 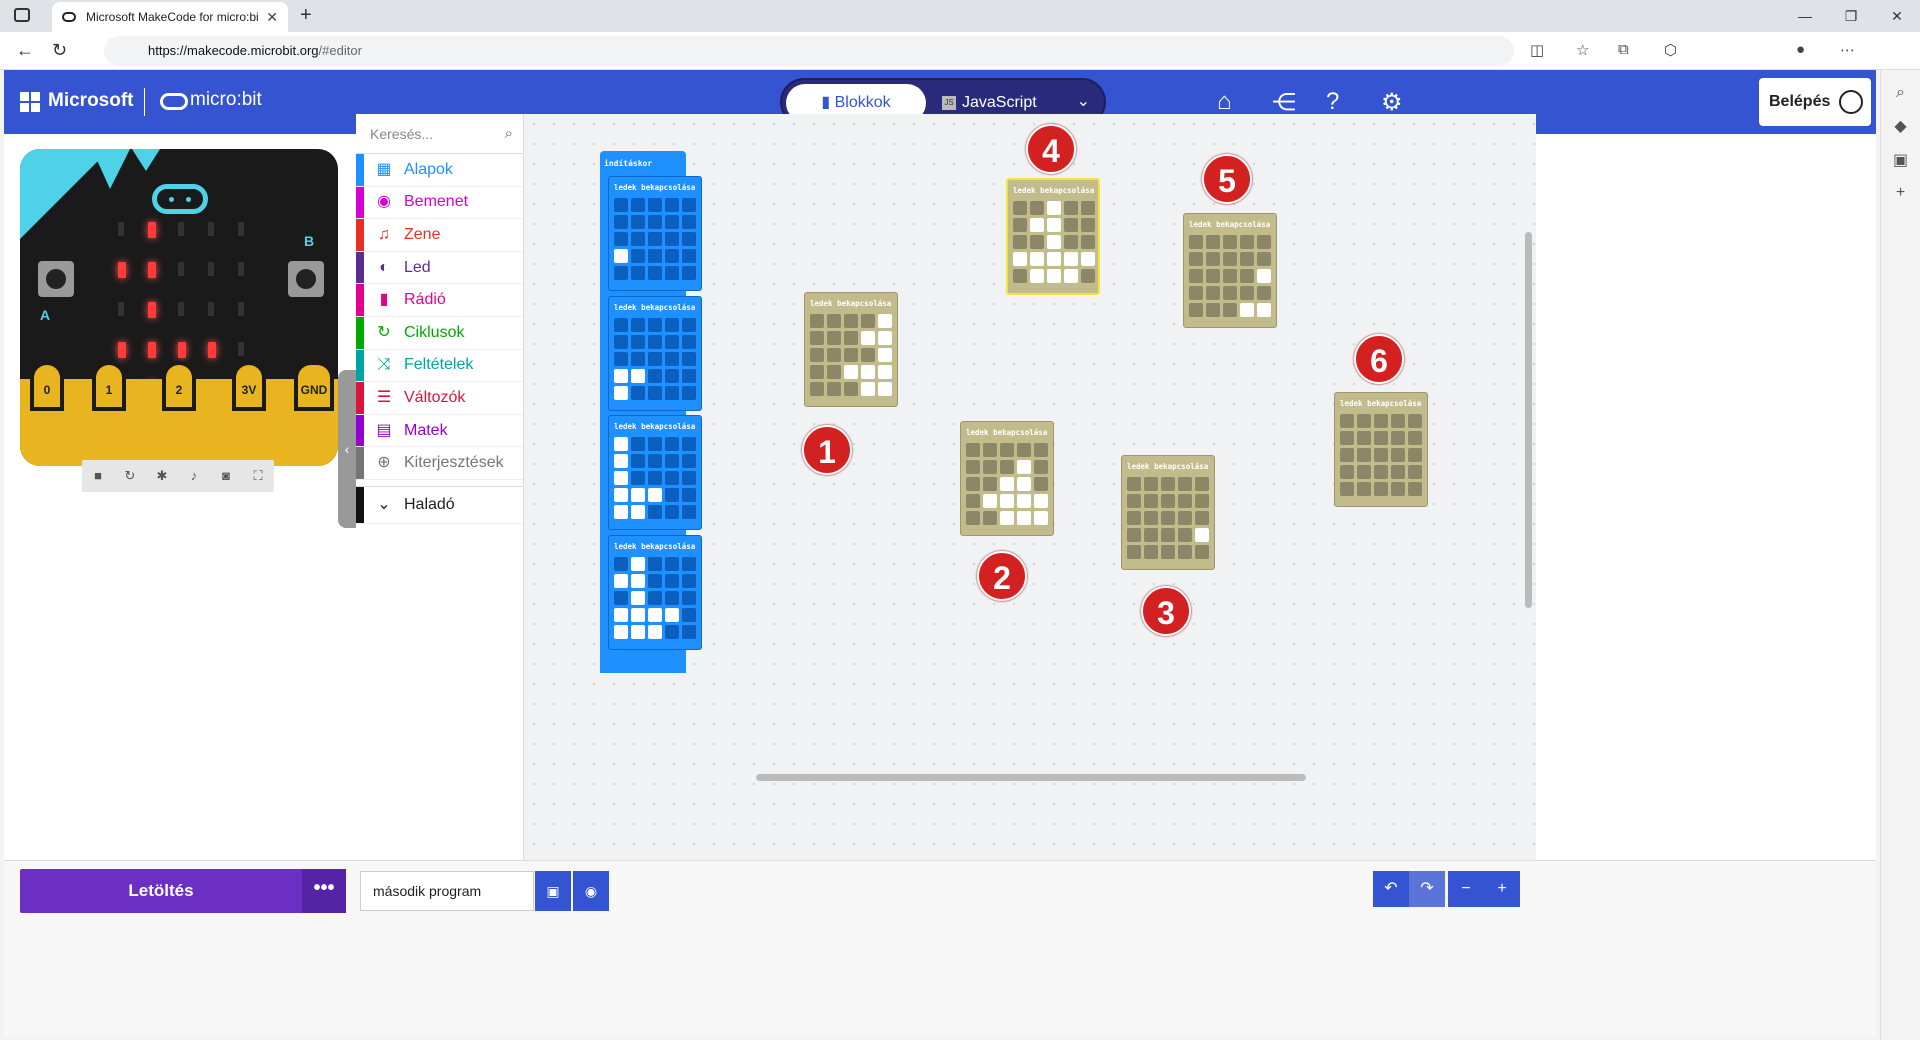 I want to click on project-name-input: második program, so click(x=447, y=891).